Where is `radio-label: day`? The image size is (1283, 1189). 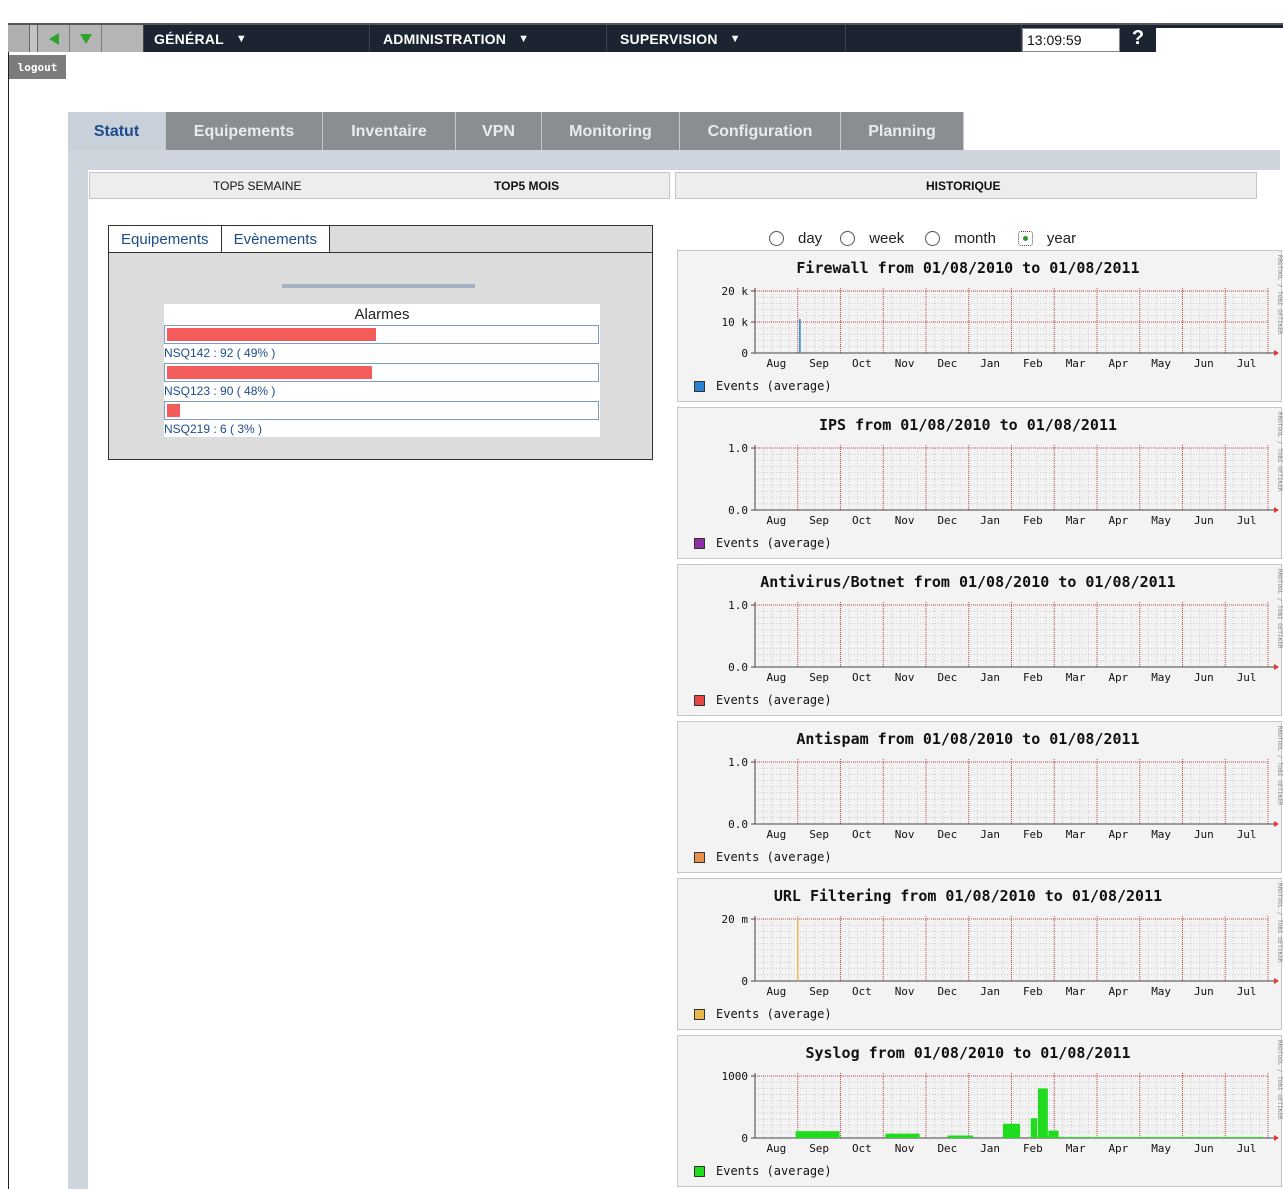 radio-label: day is located at coordinates (810, 238).